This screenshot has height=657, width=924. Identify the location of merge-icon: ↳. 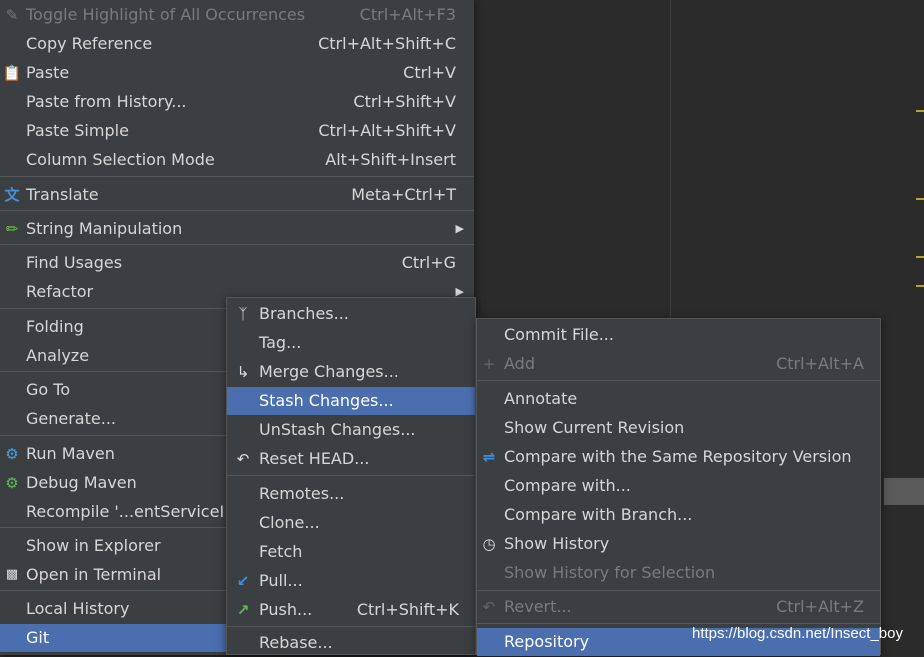
(243, 372).